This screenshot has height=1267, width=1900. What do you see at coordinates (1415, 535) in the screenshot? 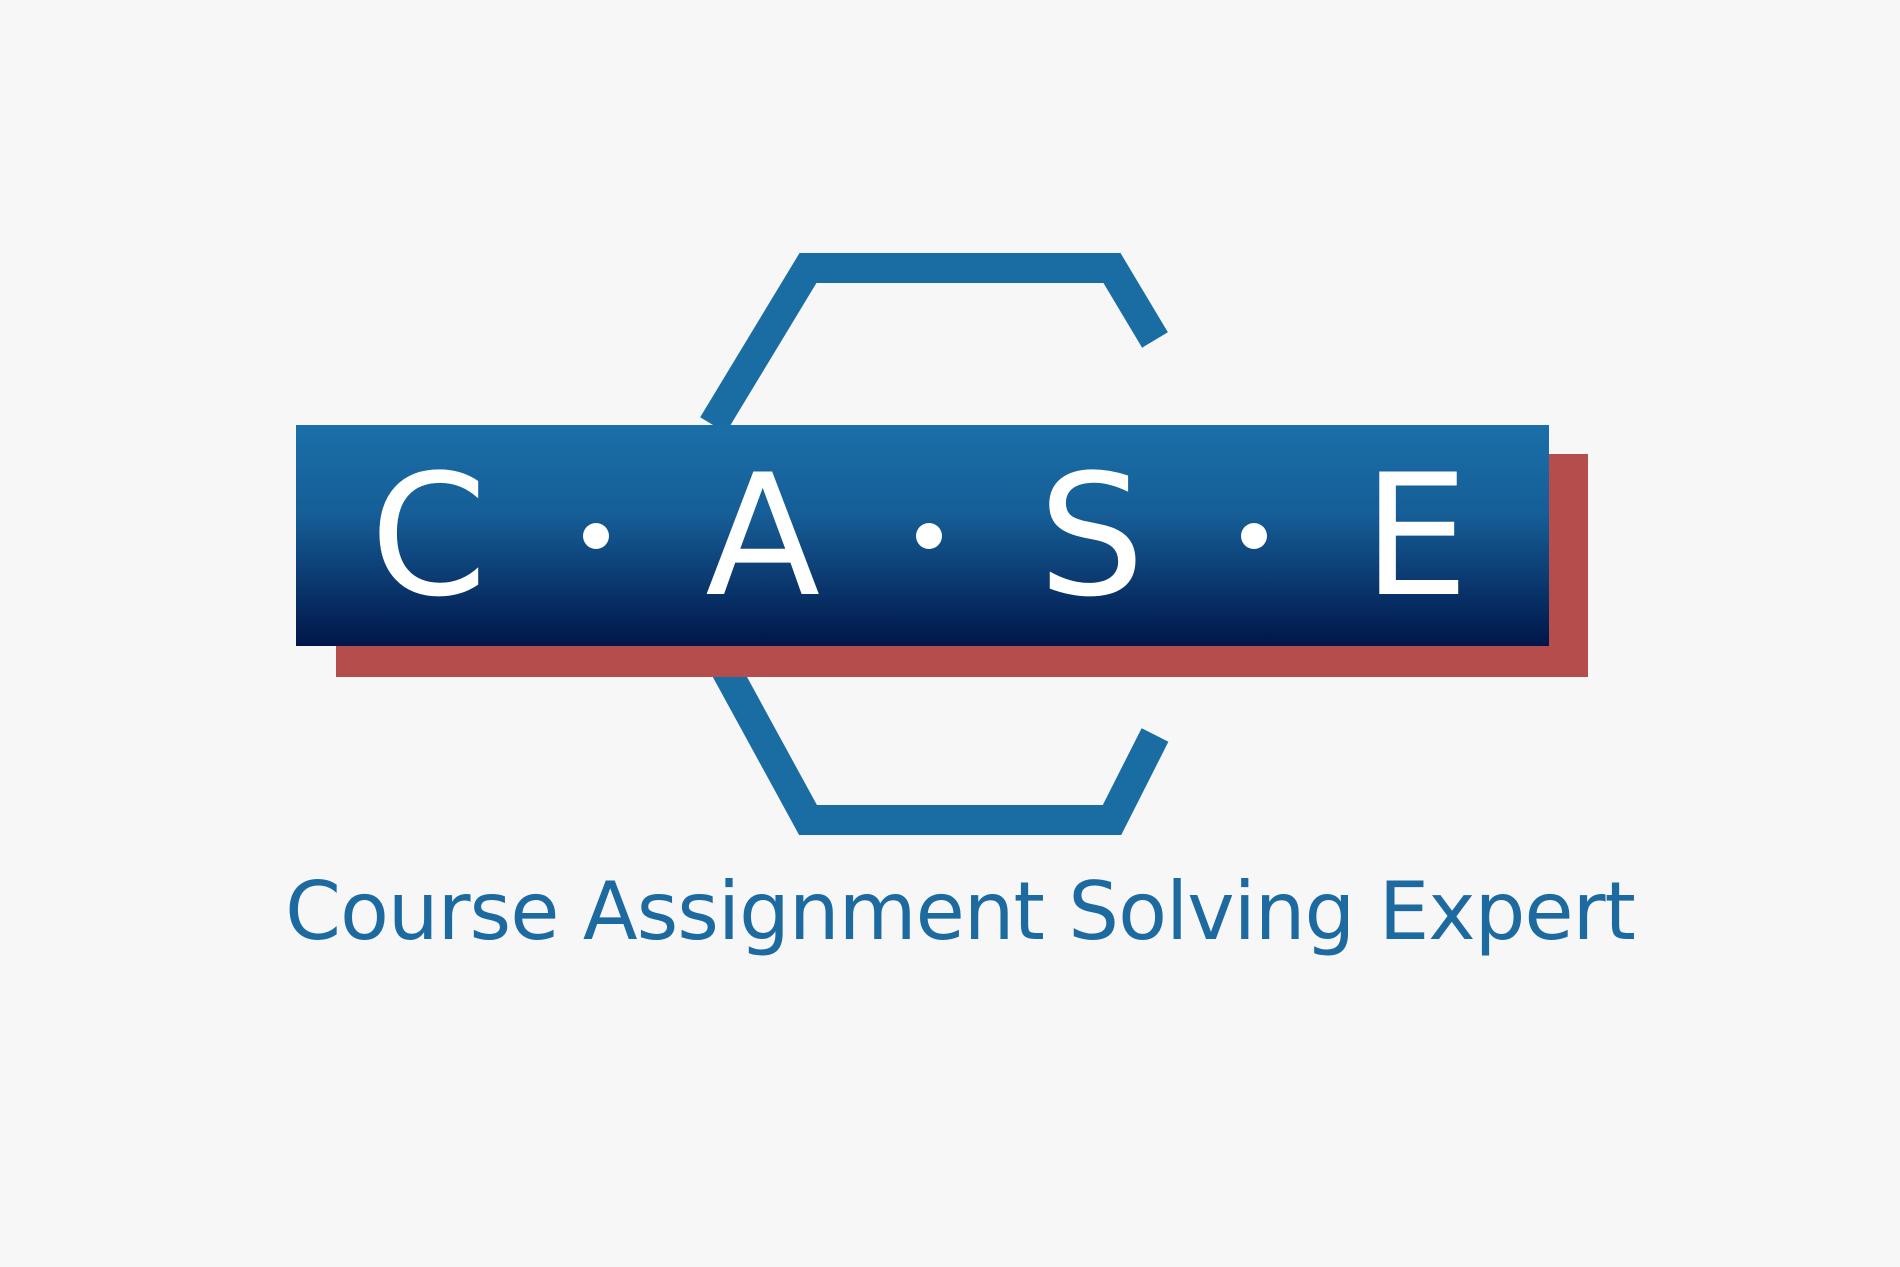
I see `wordmark-letter: E` at bounding box center [1415, 535].